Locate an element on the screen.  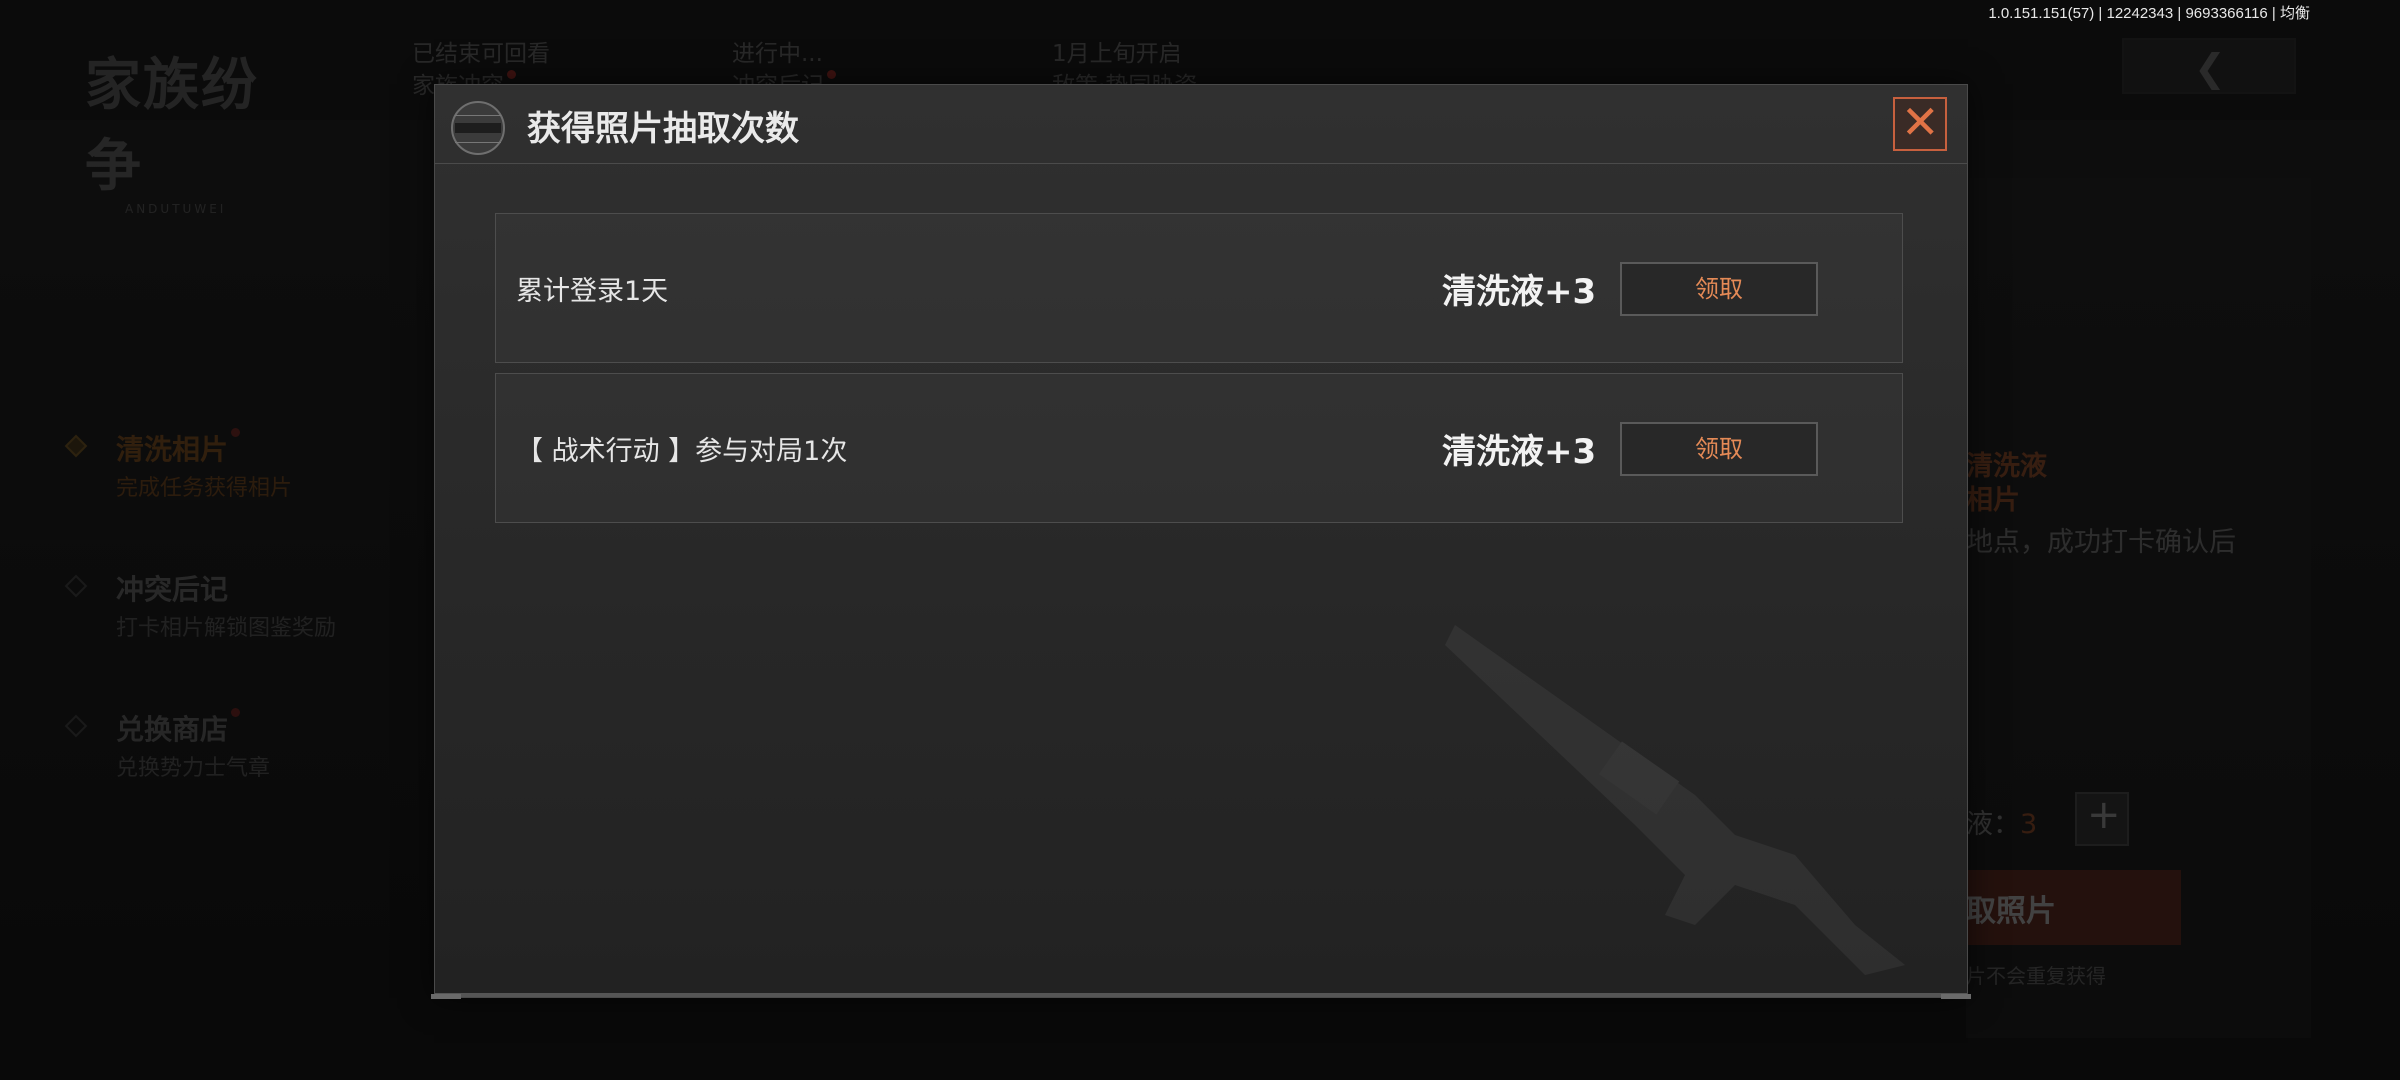
dialog-header: 获得照片抽取次数 ✕ is located at coordinates (1201, 124).